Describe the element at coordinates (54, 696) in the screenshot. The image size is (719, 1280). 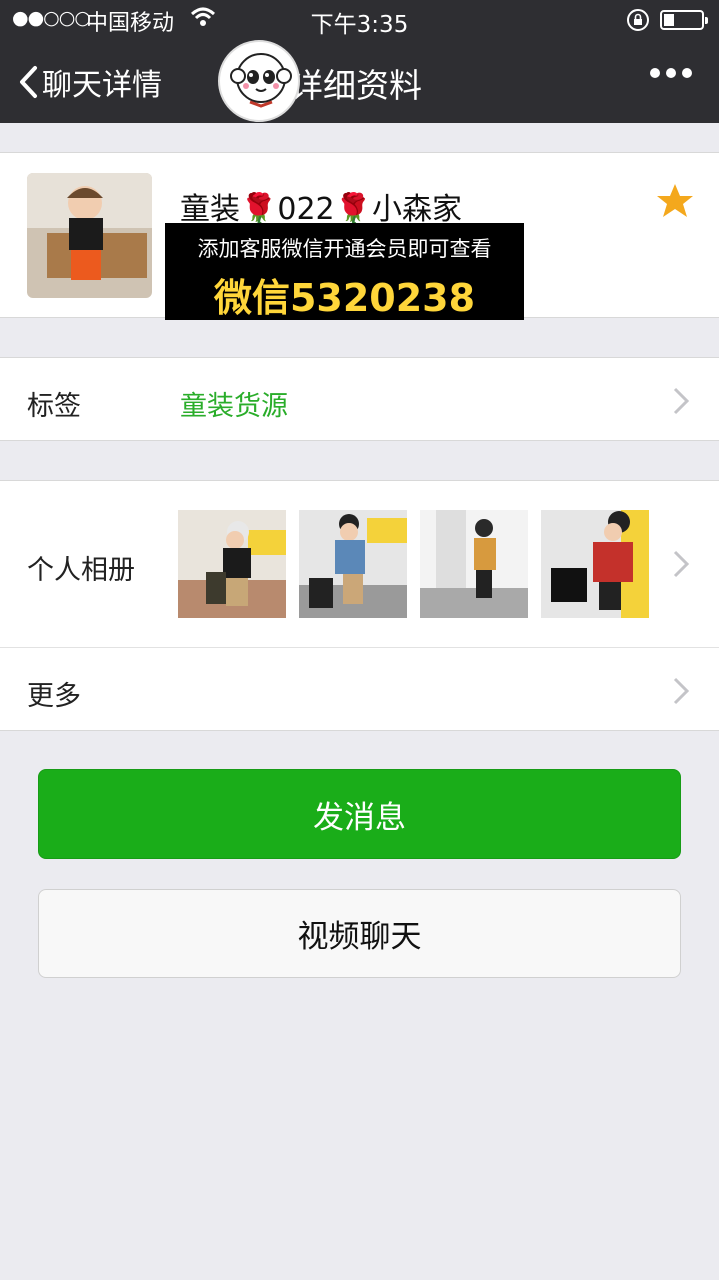
I see `more-label: 更多` at that location.